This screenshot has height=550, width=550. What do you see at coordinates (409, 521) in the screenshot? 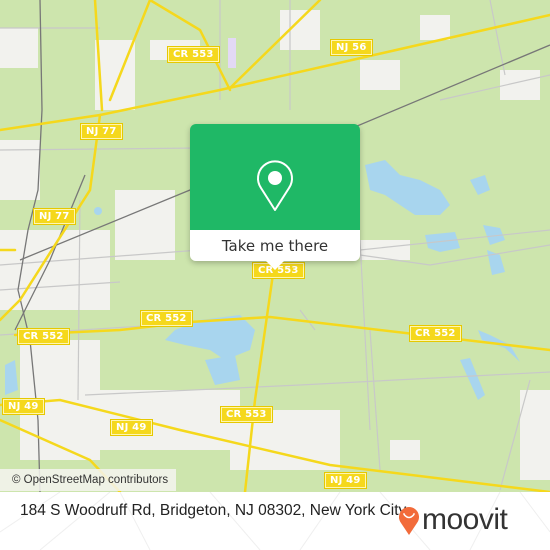
I see `moovit-pin-icon` at bounding box center [409, 521].